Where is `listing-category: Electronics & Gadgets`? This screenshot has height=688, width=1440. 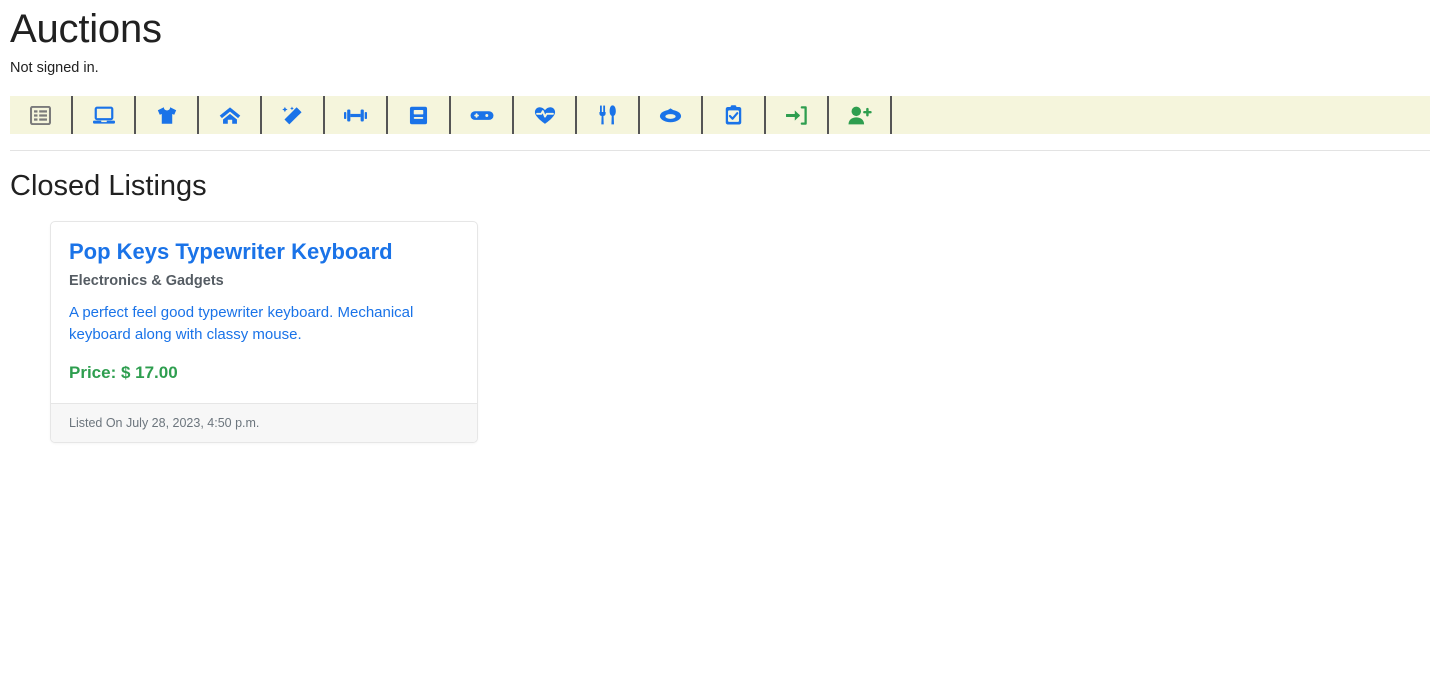 listing-category: Electronics & Gadgets is located at coordinates (146, 280).